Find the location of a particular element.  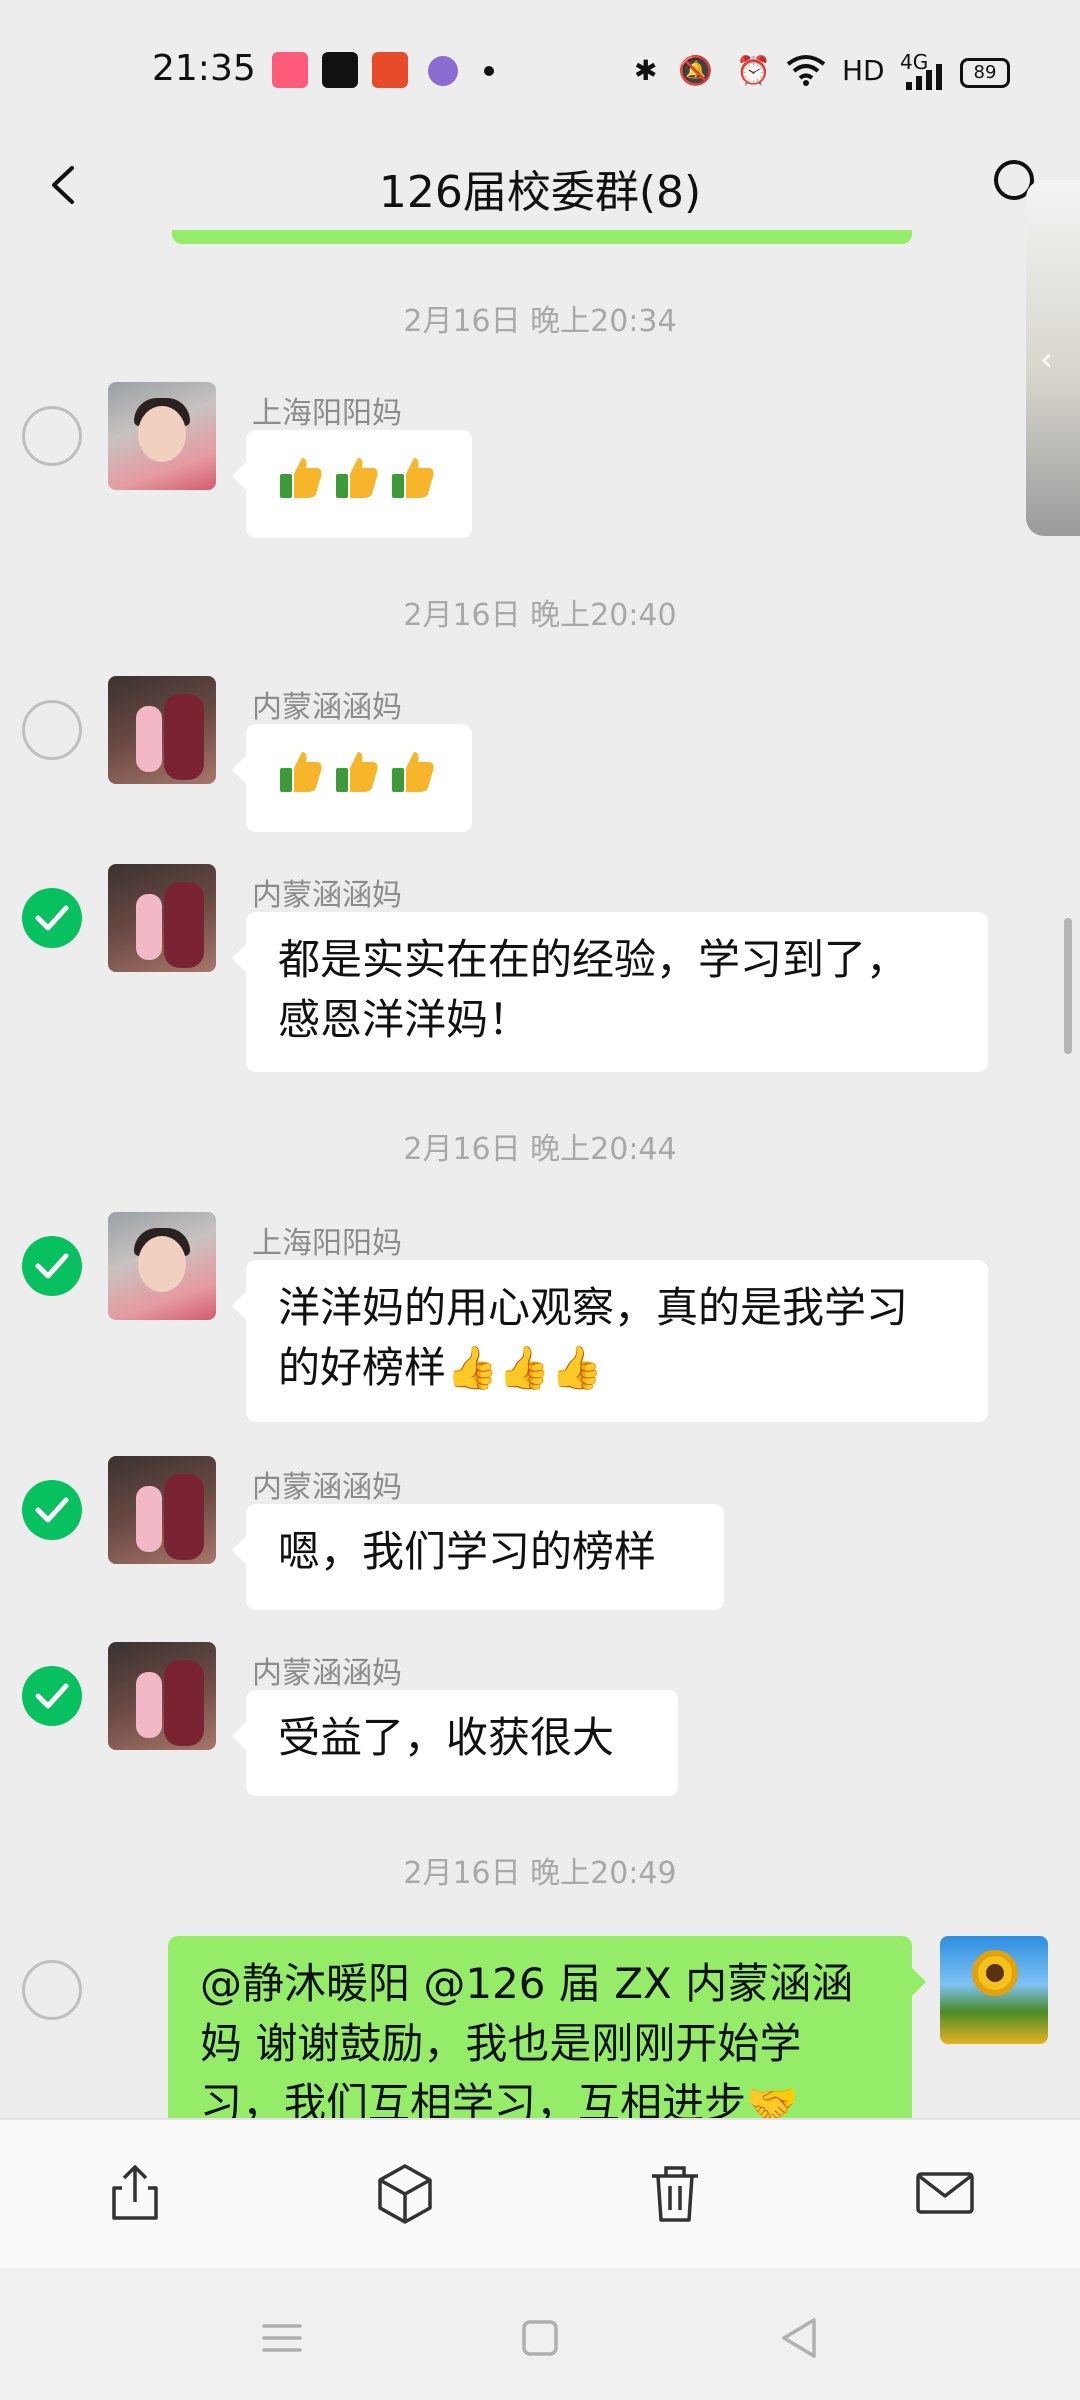

chat-header: 126届校委群(8) is located at coordinates (540, 185).